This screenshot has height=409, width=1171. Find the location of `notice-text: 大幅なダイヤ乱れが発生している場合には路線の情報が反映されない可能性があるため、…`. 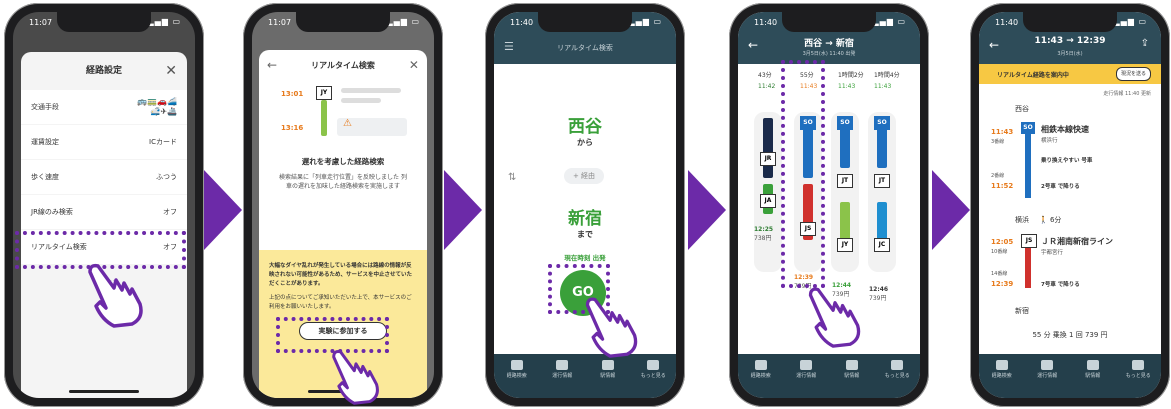

notice-text: 大幅なダイヤ乱れが発生している場合には路線の情報が反映されない可能性があるため、… is located at coordinates (341, 275).